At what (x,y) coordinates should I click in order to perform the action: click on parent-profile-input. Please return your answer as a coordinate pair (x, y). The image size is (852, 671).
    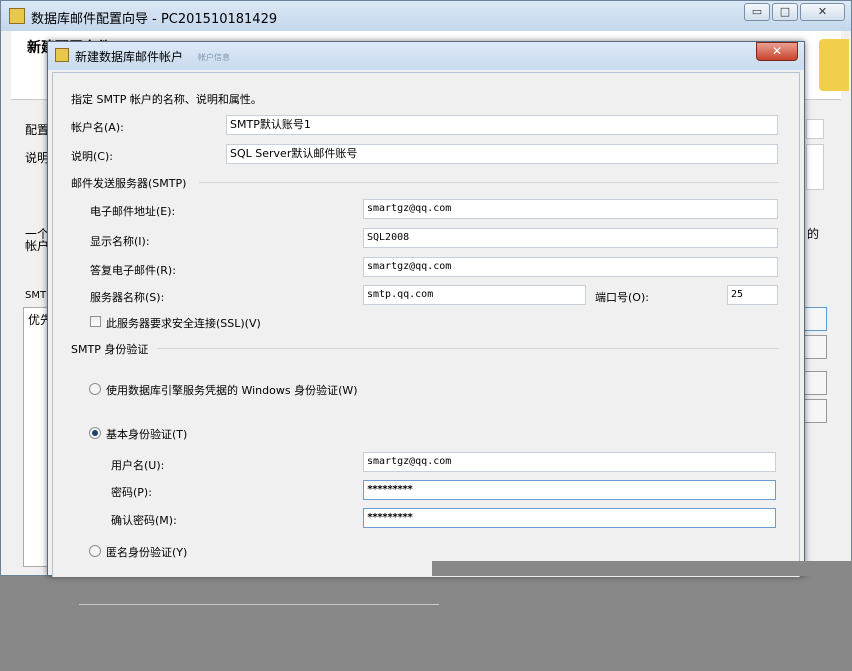
    Looking at the image, I should click on (815, 129).